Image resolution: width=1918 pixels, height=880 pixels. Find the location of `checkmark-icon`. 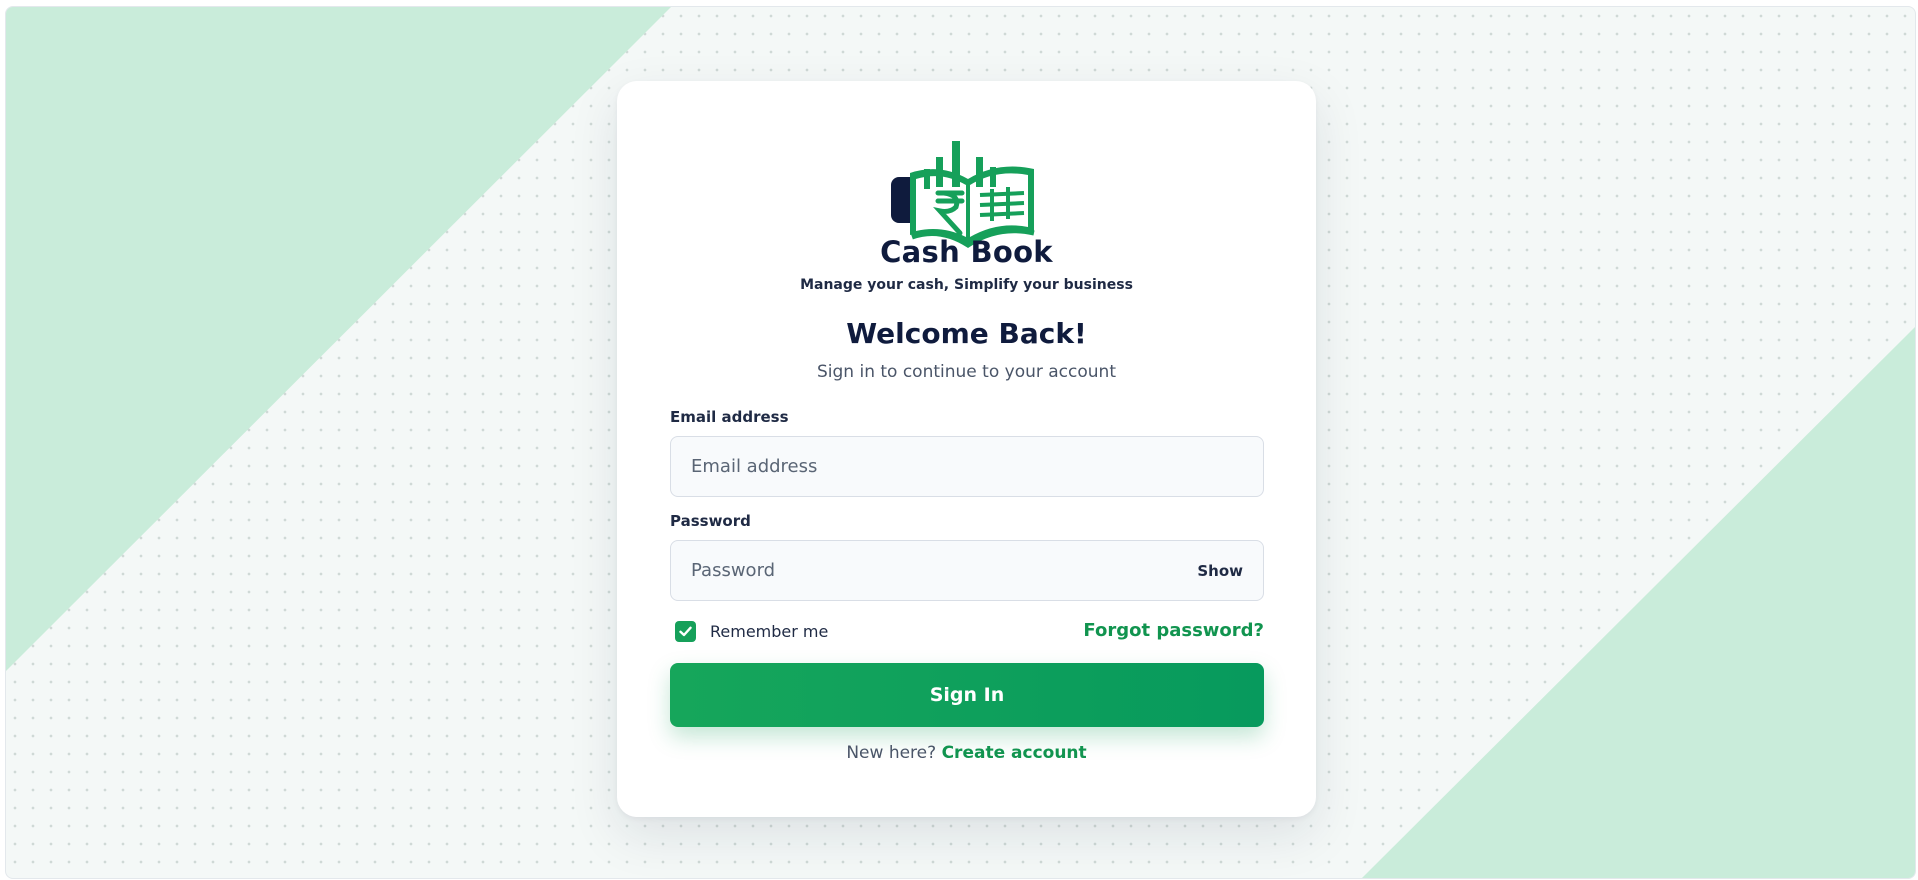

checkmark-icon is located at coordinates (685, 631).